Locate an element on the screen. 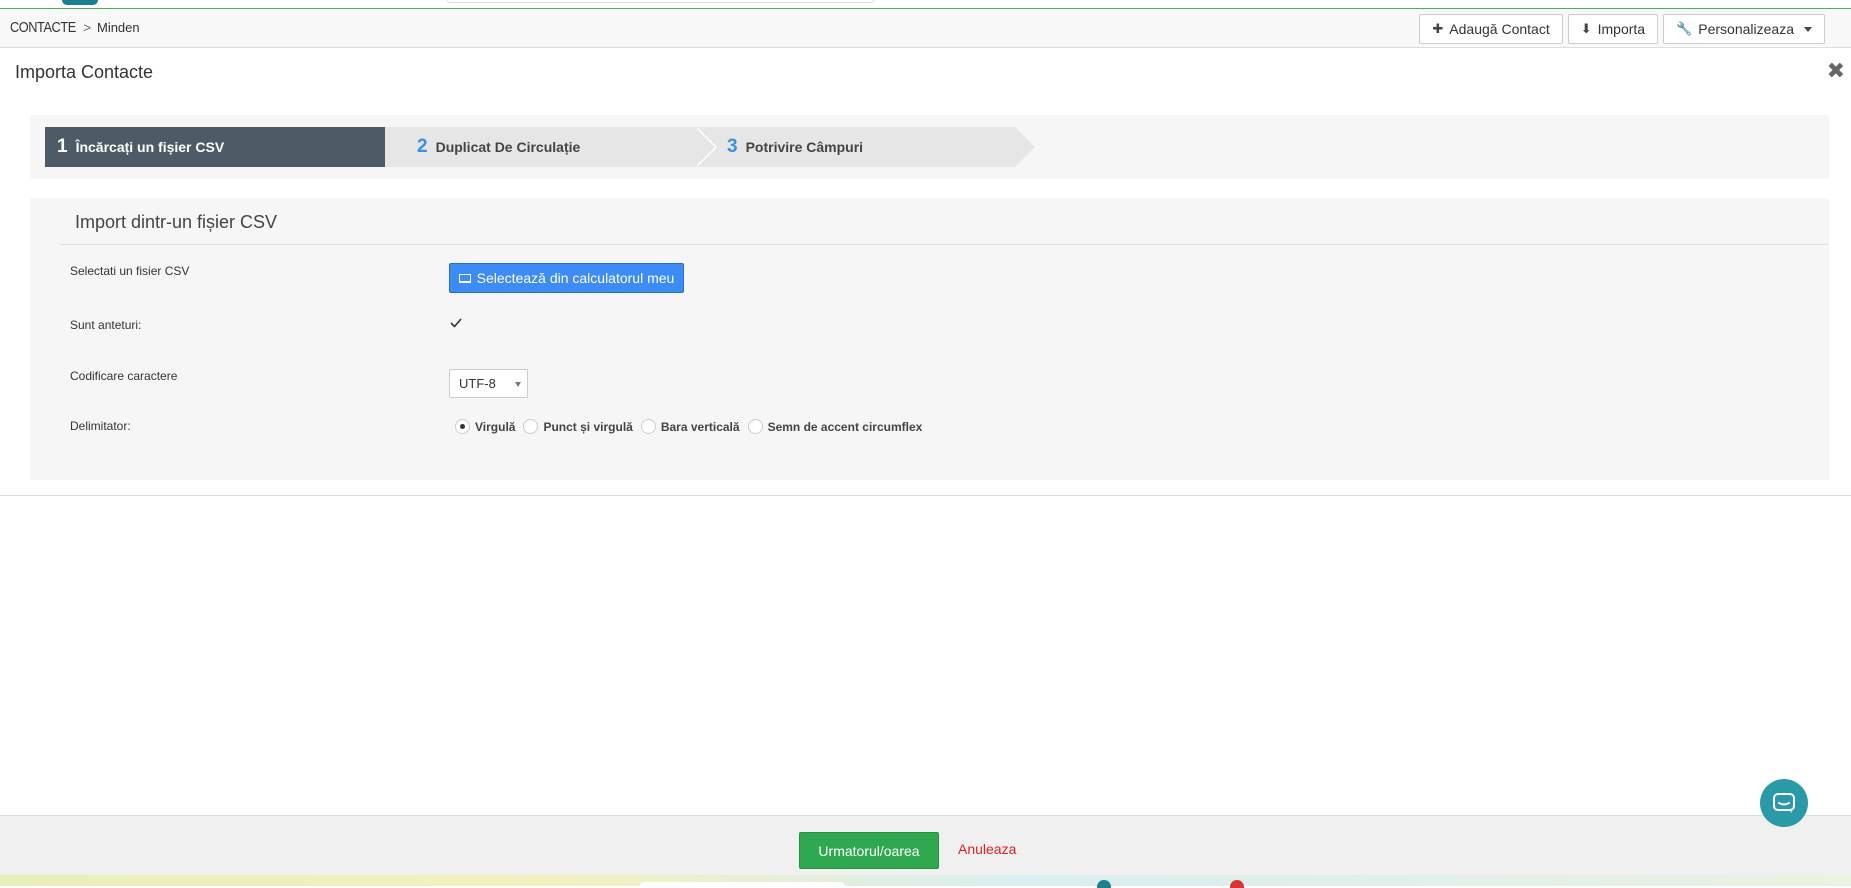 The width and height of the screenshot is (1851, 888). headers-label: Sunt anteturi: is located at coordinates (106, 325).